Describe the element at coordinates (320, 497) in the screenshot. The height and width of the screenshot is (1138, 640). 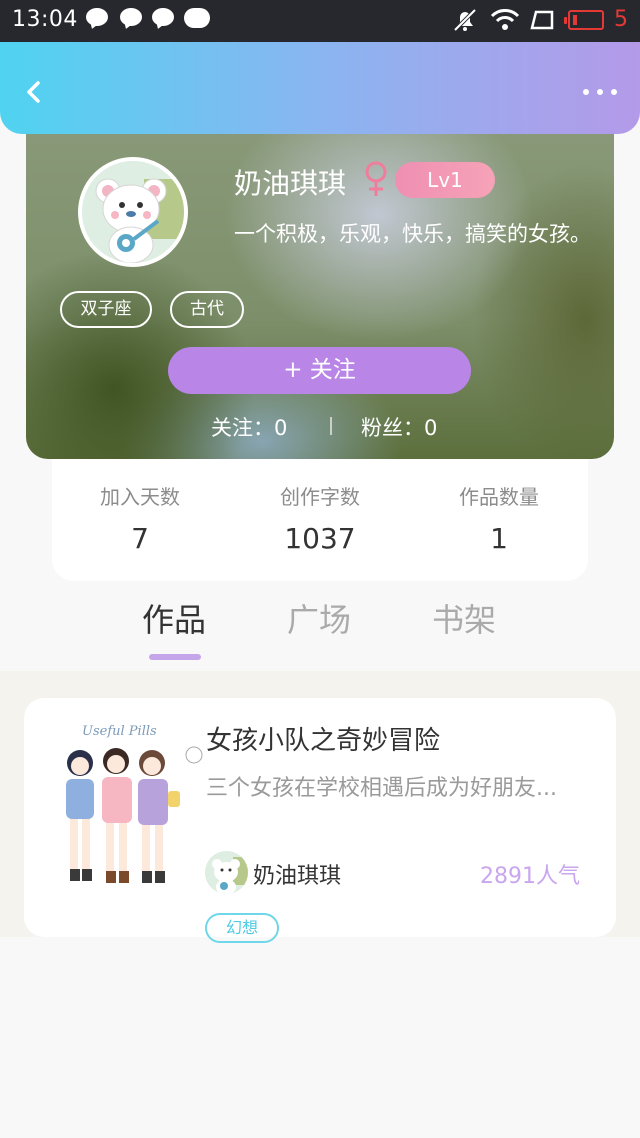
I see `stat-label: 创作字数` at that location.